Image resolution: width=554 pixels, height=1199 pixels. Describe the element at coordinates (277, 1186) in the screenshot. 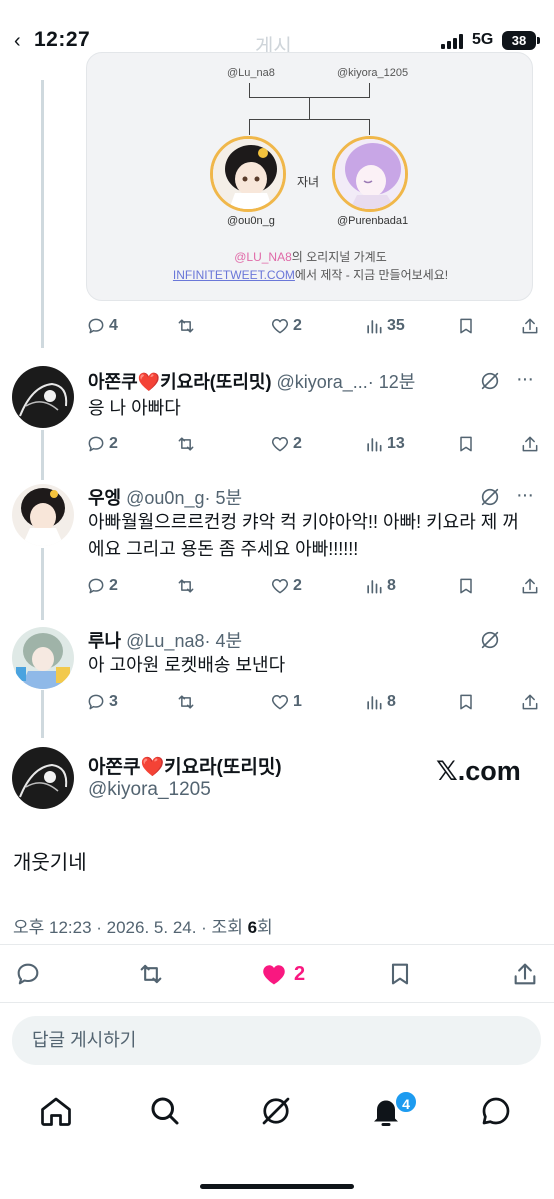

I see `home-indicator` at that location.